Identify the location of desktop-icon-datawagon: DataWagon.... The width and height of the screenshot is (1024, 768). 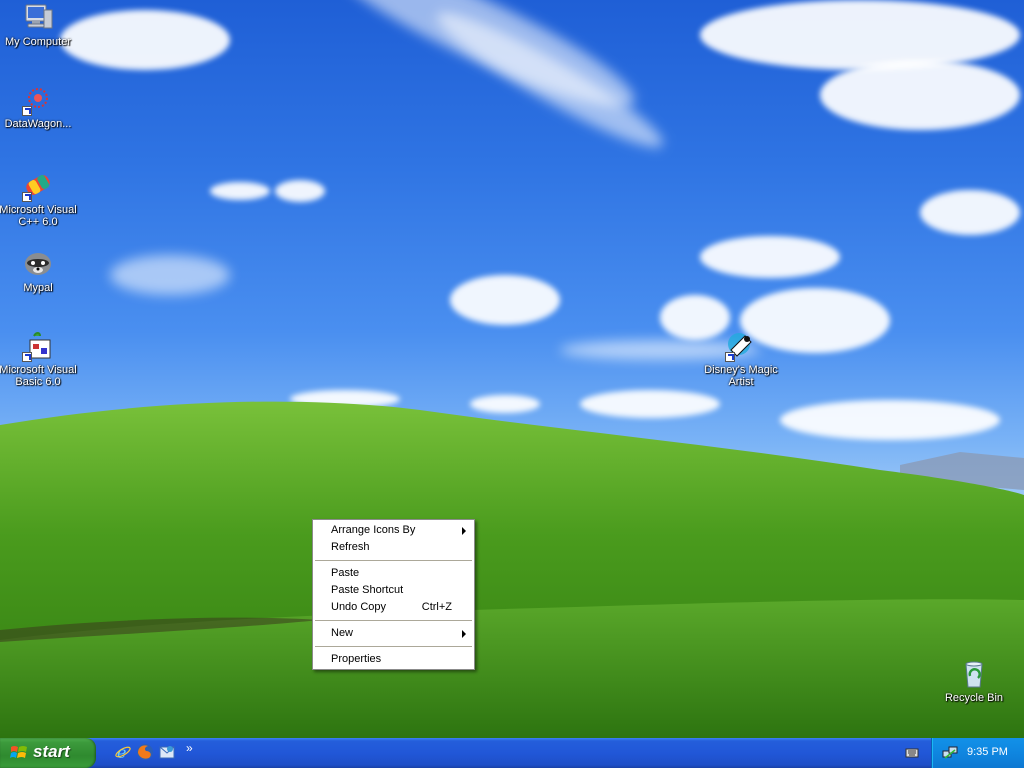
(39, 107).